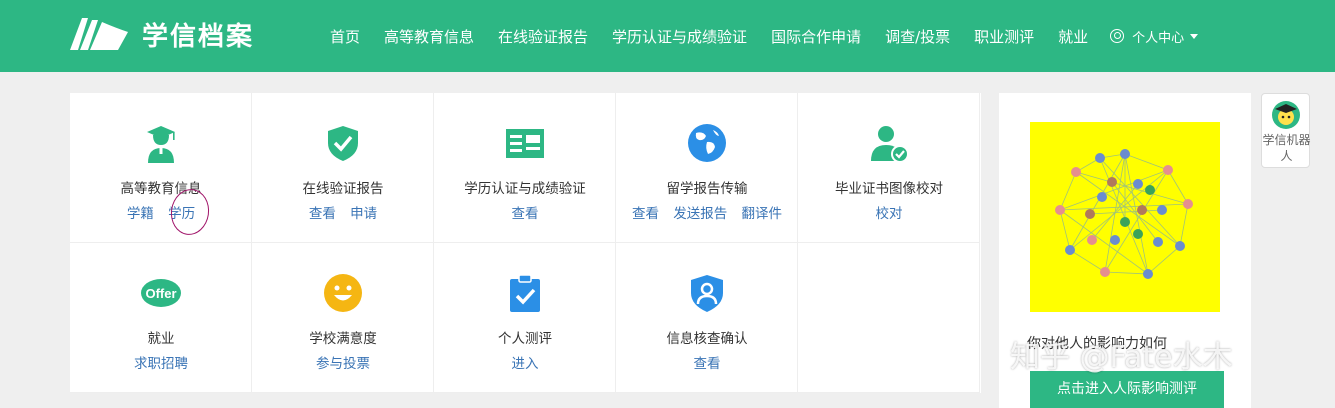  What do you see at coordinates (99, 34) in the screenshot?
I see `book-logo-icon` at bounding box center [99, 34].